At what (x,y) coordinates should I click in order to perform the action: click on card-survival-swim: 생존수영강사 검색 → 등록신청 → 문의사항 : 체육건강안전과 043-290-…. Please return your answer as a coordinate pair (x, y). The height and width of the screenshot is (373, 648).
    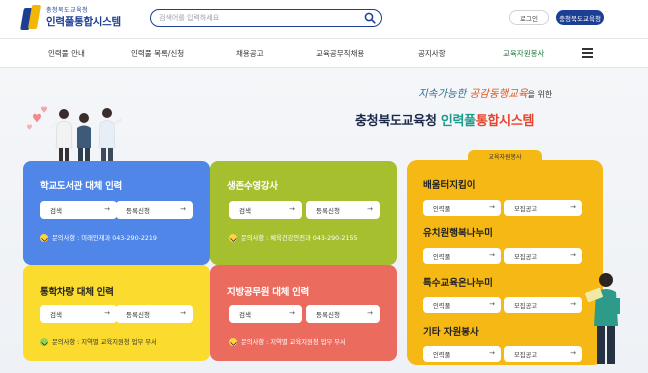
    Looking at the image, I should click on (303, 213).